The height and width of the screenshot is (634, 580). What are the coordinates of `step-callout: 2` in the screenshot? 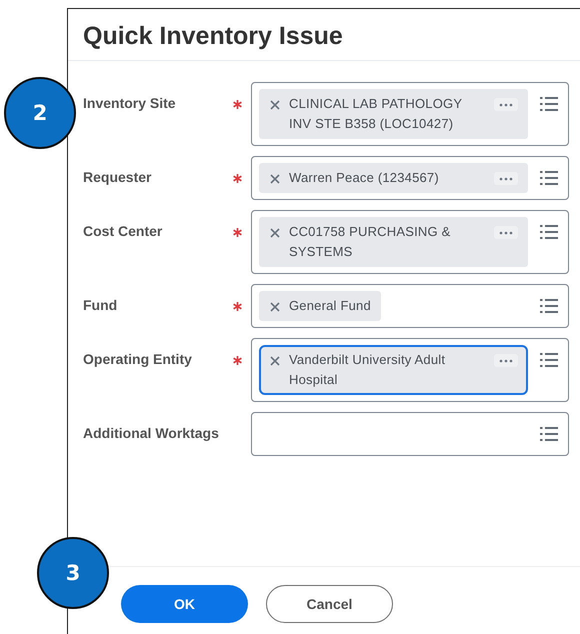 It's located at (40, 113).